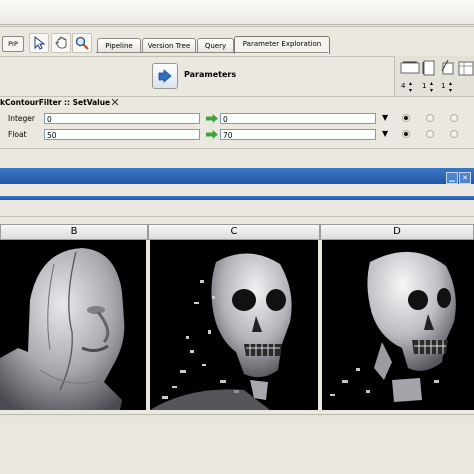 This screenshot has width=474, height=474. I want to click on toolbar-divider, so click(237, 26).